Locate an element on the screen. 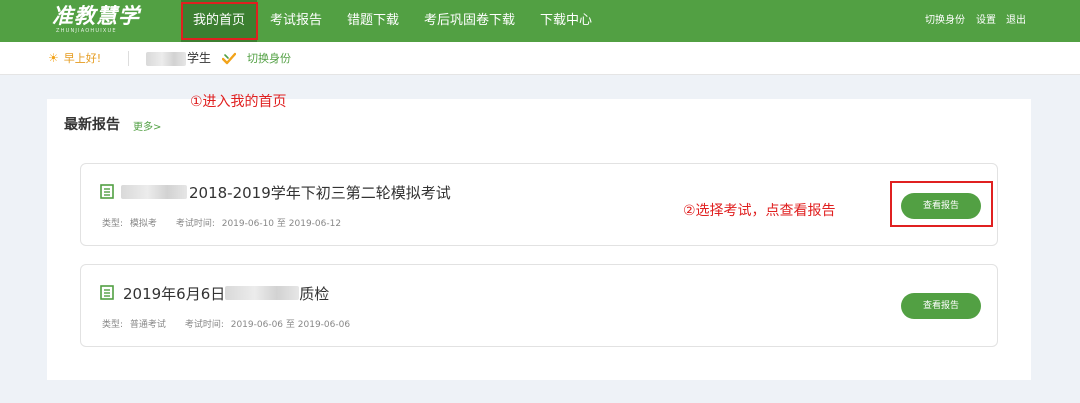  exam-type: 普通考试 is located at coordinates (147, 325).